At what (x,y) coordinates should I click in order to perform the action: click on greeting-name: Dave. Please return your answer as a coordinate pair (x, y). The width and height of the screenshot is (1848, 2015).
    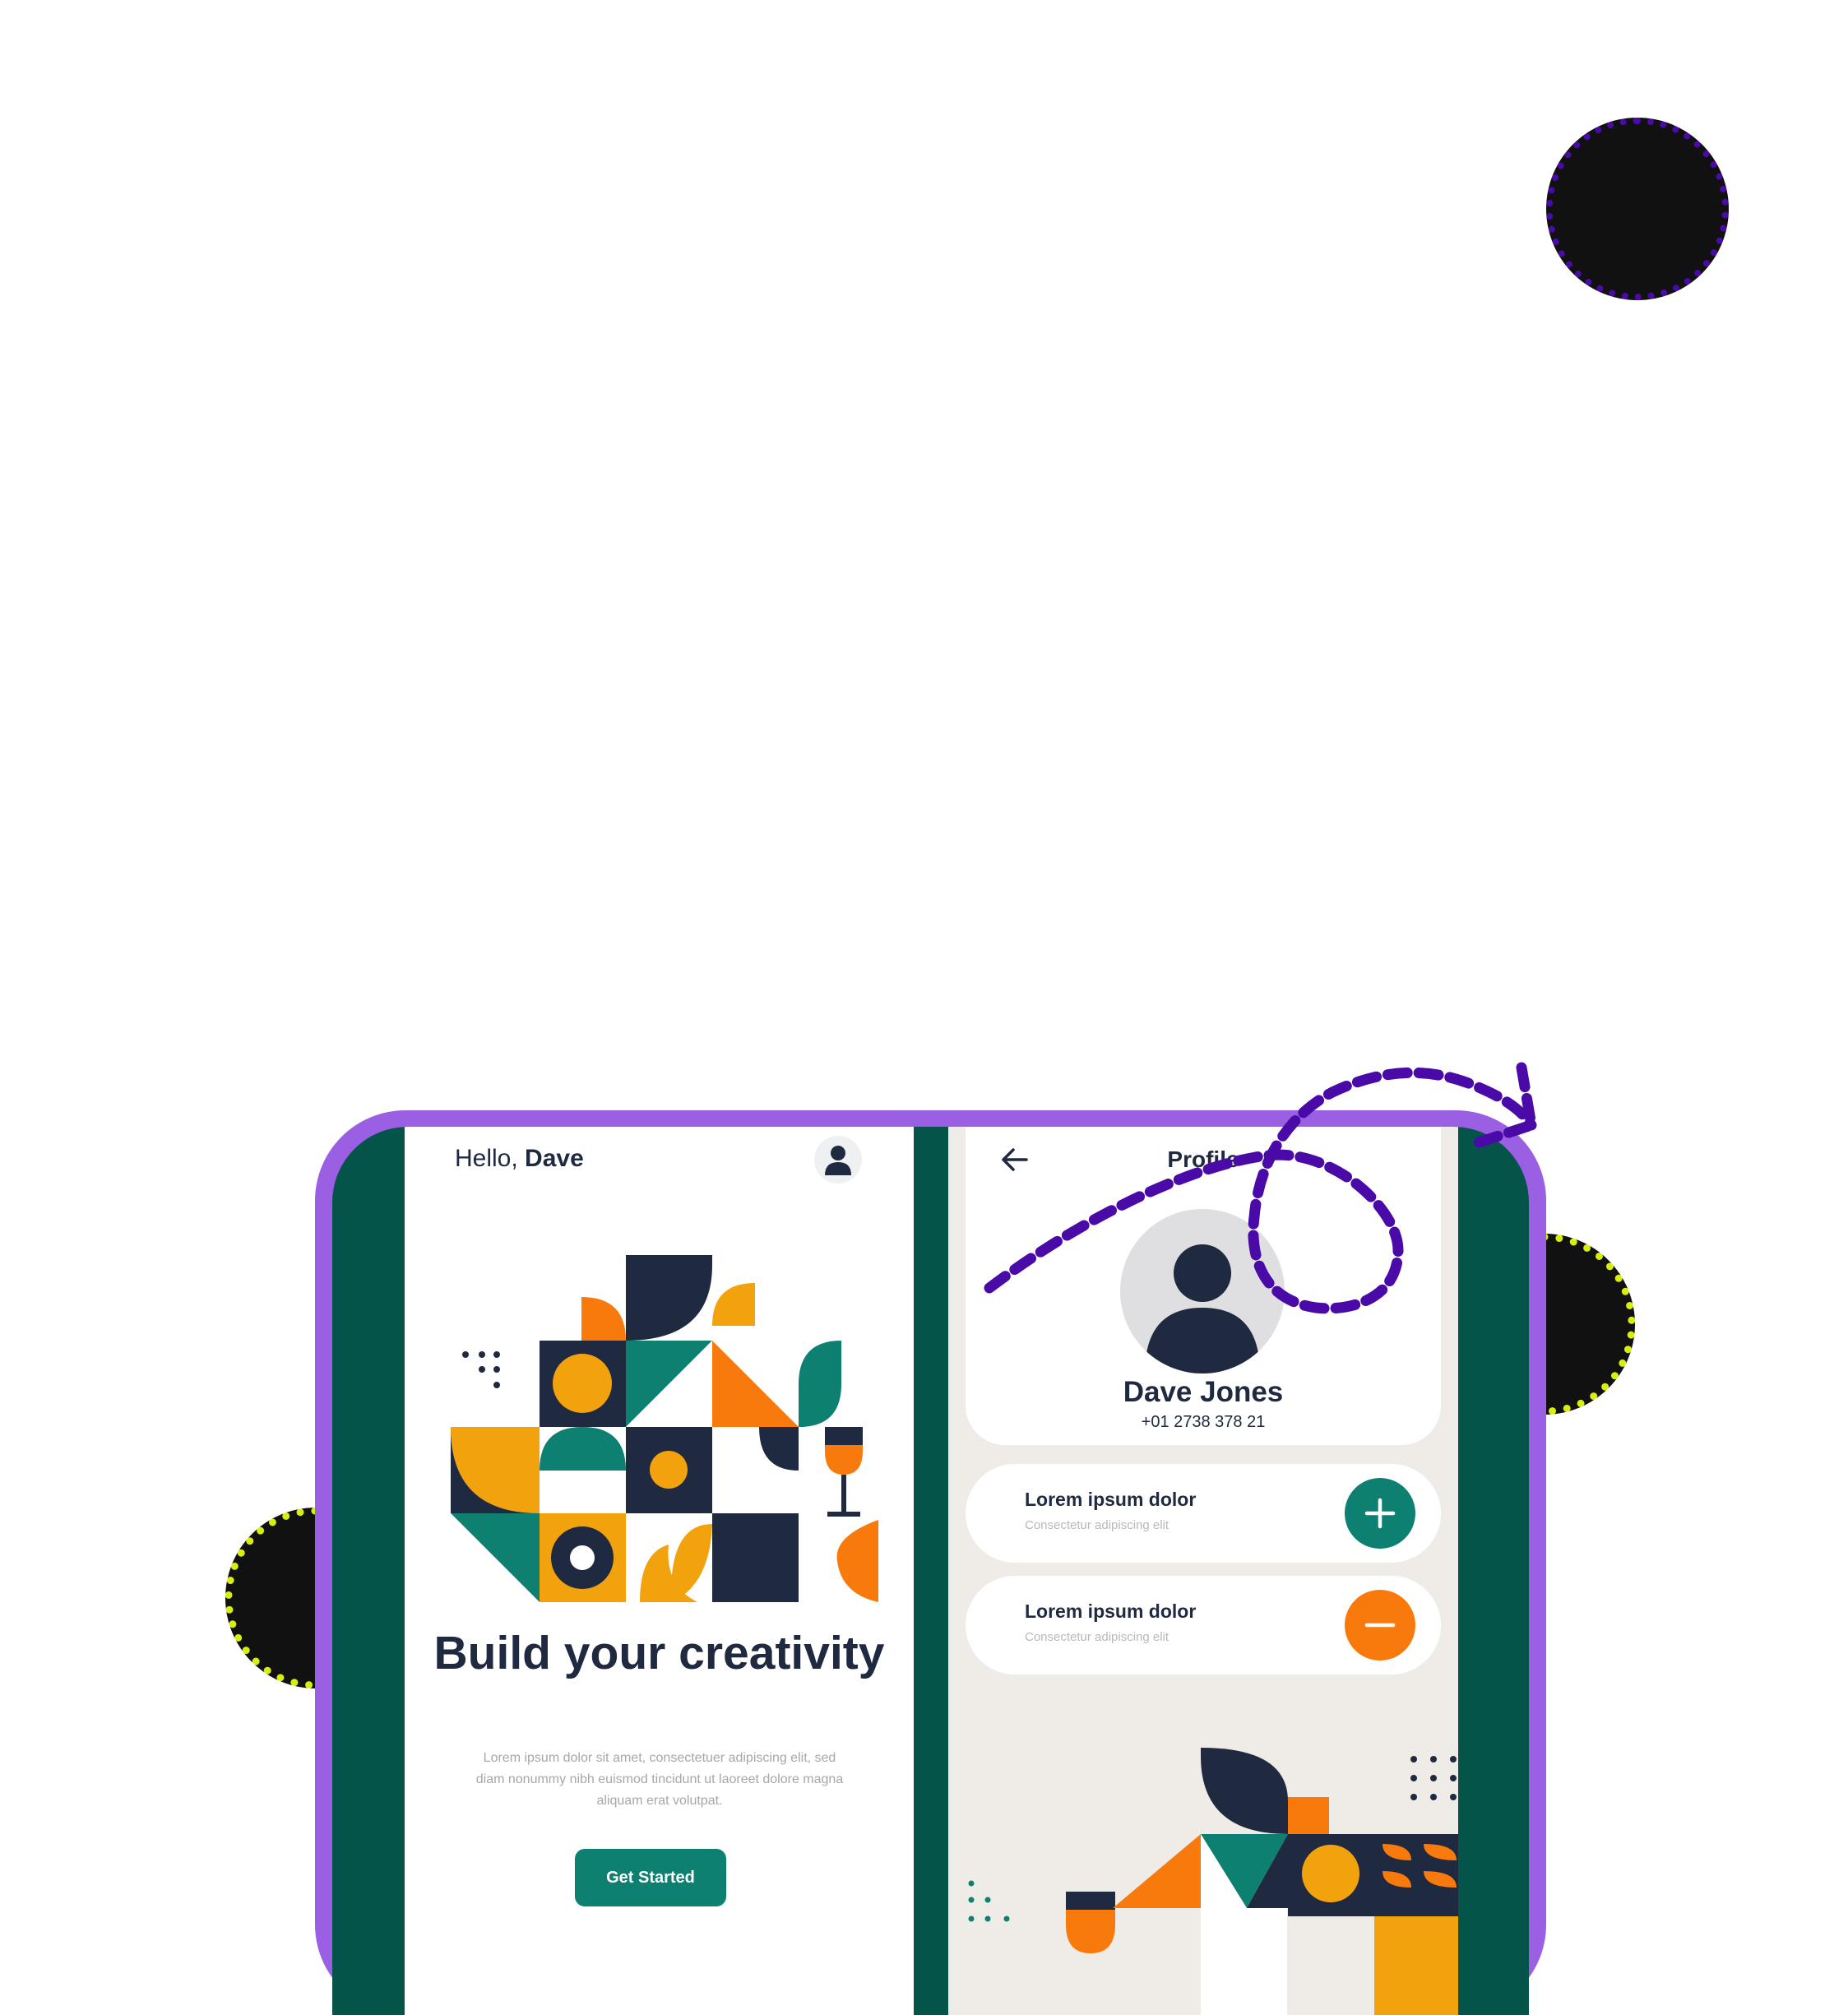
    Looking at the image, I should click on (554, 1158).